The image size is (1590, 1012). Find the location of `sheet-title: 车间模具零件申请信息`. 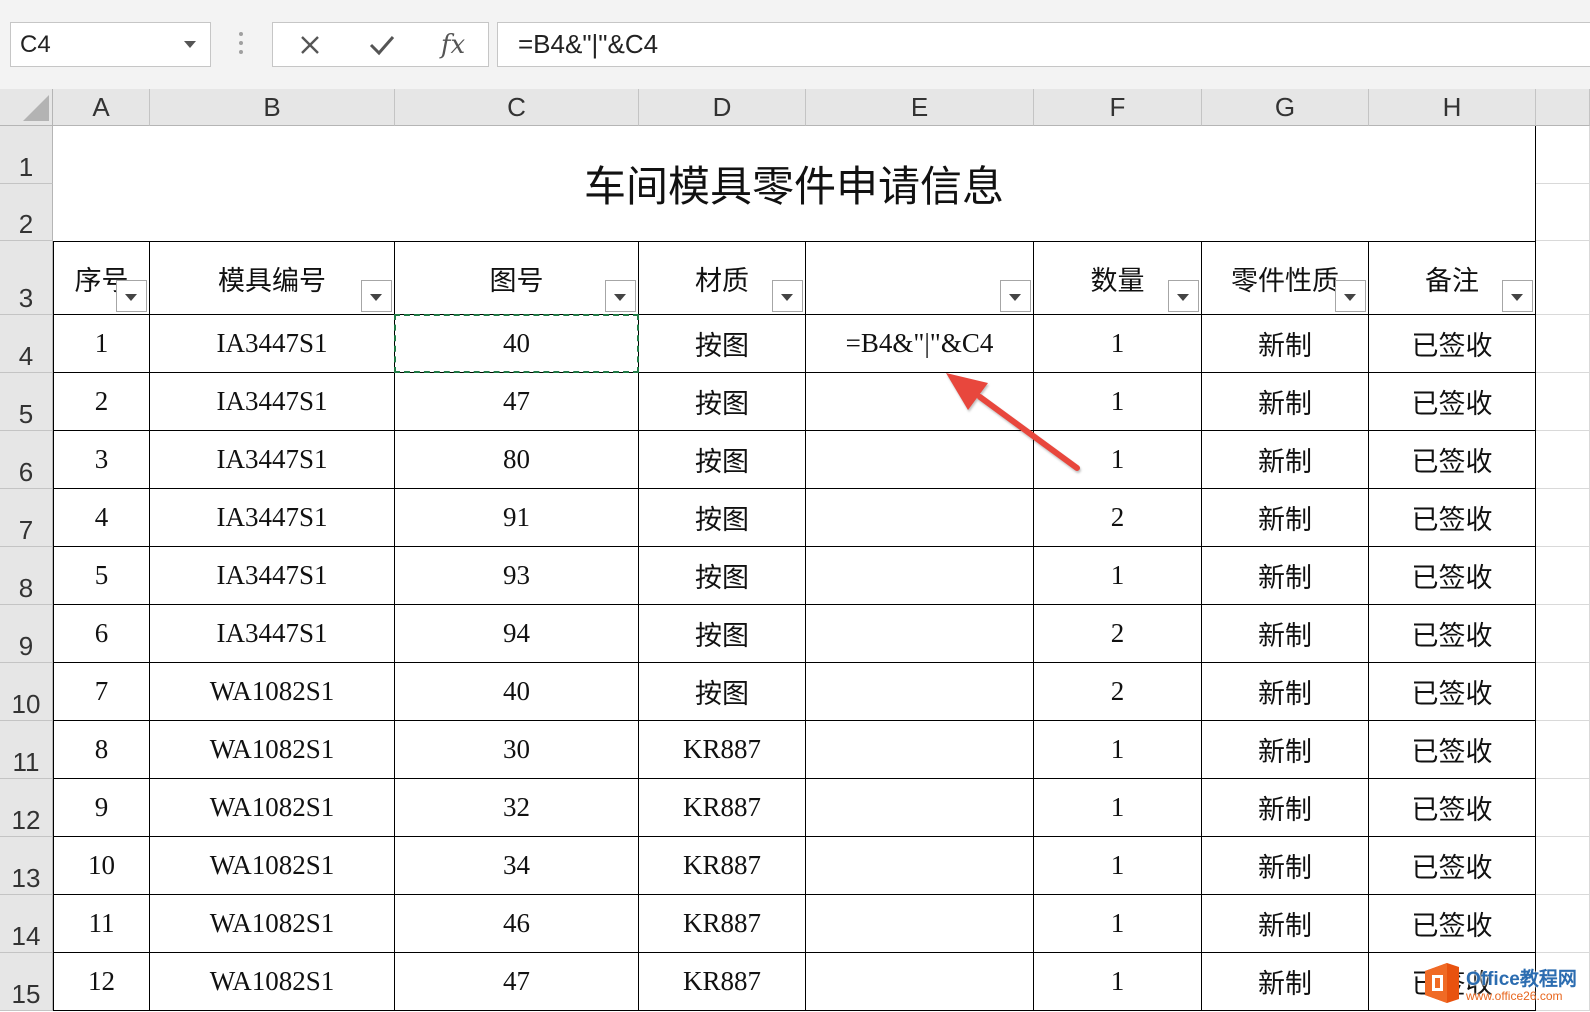

sheet-title: 车间模具零件申请信息 is located at coordinates (794, 183).